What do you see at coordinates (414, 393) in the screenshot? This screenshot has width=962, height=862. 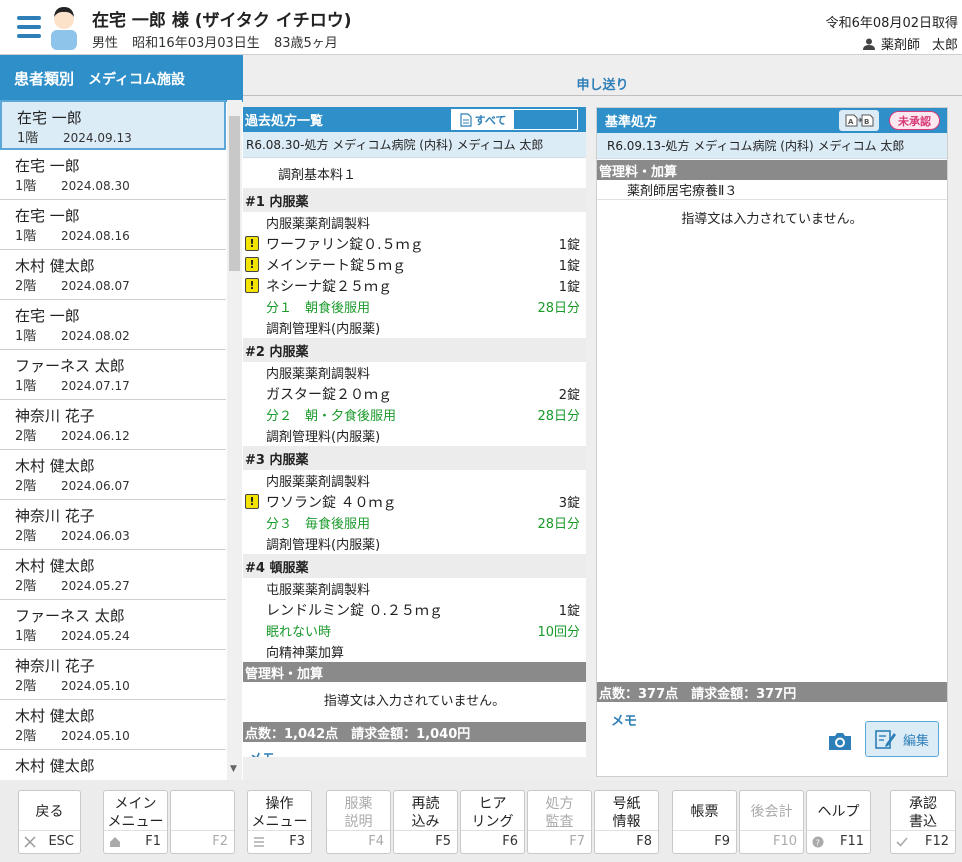 I see `drug-row: ガスター錠２０ｍｇ 2錠` at bounding box center [414, 393].